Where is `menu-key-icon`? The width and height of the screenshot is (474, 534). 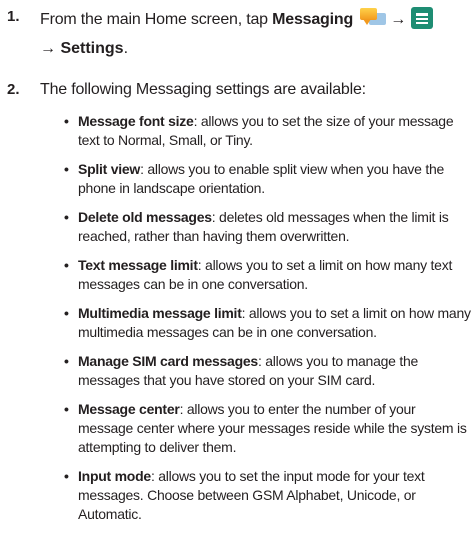
menu-key-icon is located at coordinates (422, 18).